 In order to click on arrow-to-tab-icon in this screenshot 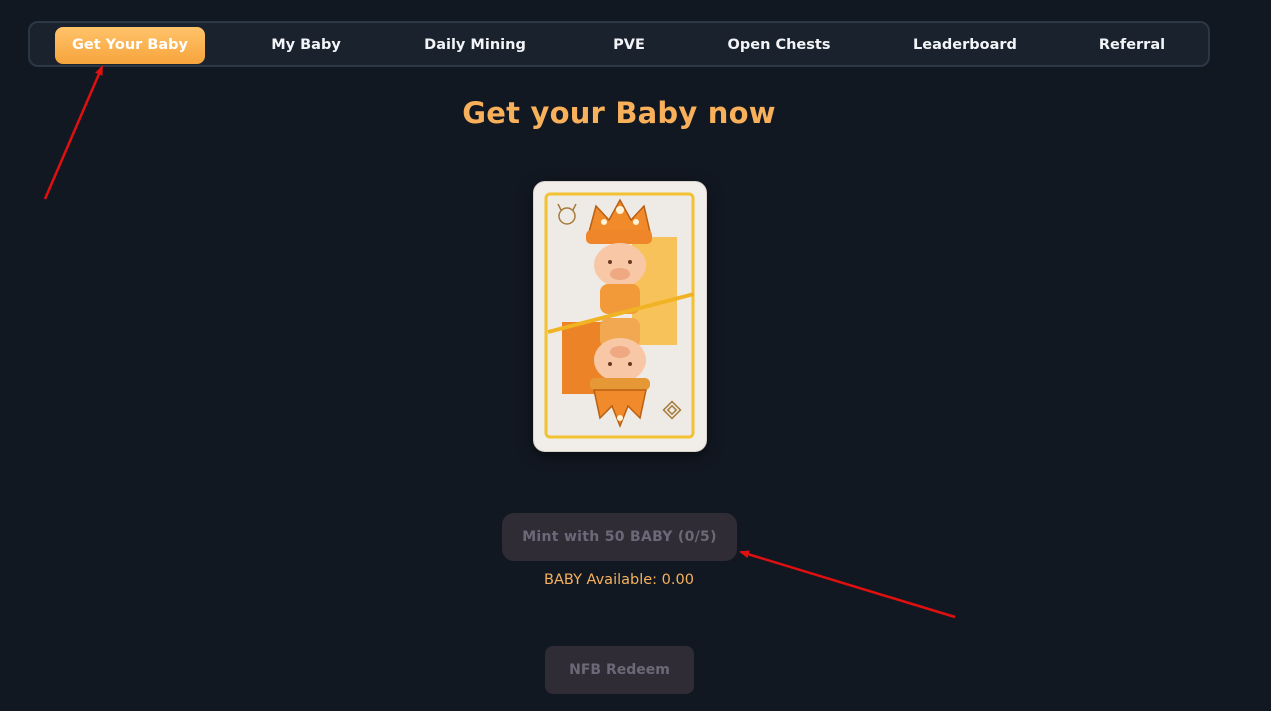, I will do `click(73, 132)`.